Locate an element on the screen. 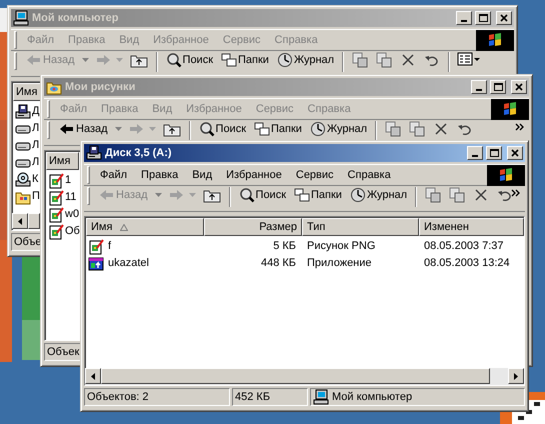 The height and width of the screenshot is (424, 545). right-arrow-icon is located at coordinates (516, 376).